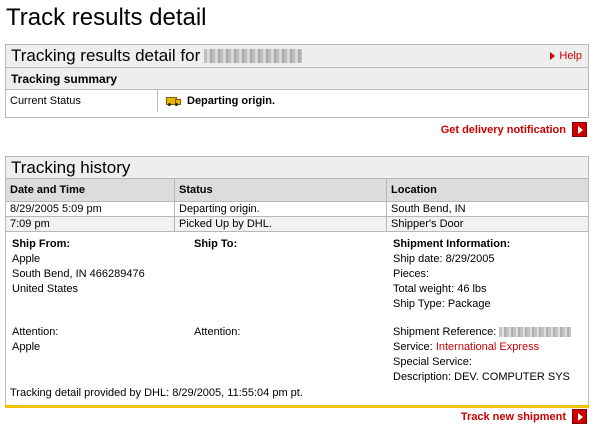  Describe the element at coordinates (445, 332) in the screenshot. I see `shipment-reference-label: Shipment Reference:` at that location.